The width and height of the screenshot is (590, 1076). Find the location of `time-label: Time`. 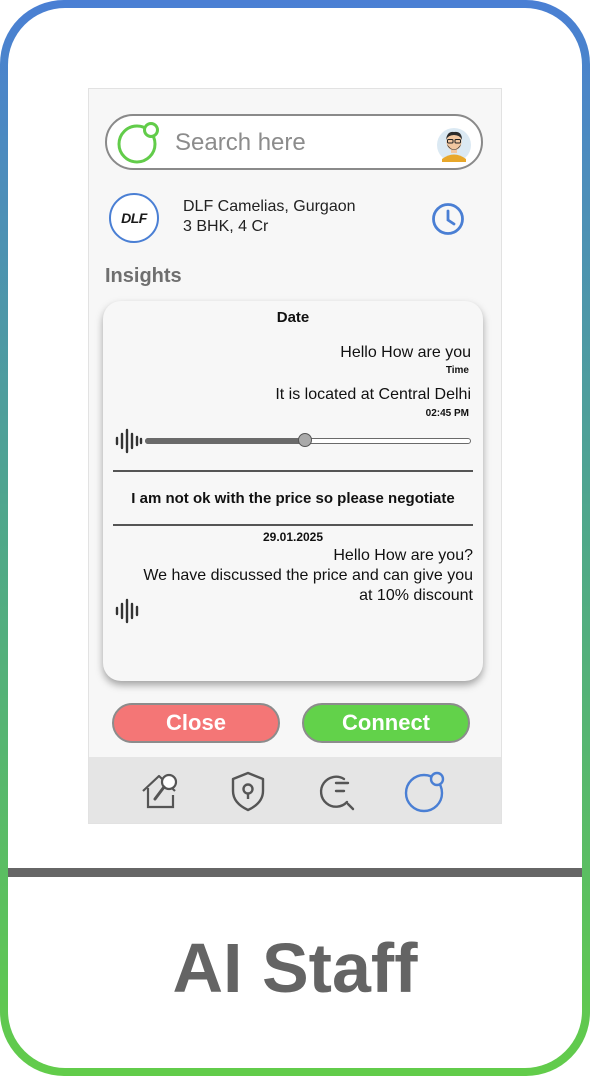

time-label: Time is located at coordinates (457, 370).